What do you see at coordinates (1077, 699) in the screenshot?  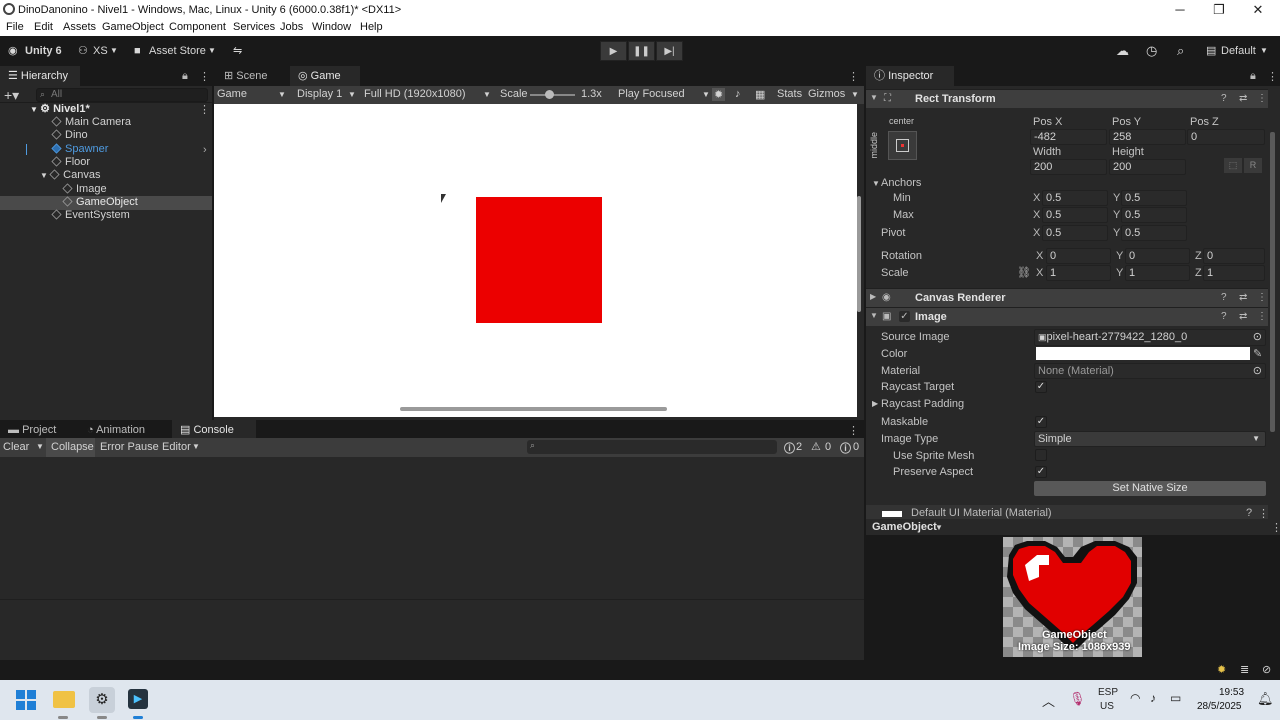 I see `microphone-icon: 🎙︎` at bounding box center [1077, 699].